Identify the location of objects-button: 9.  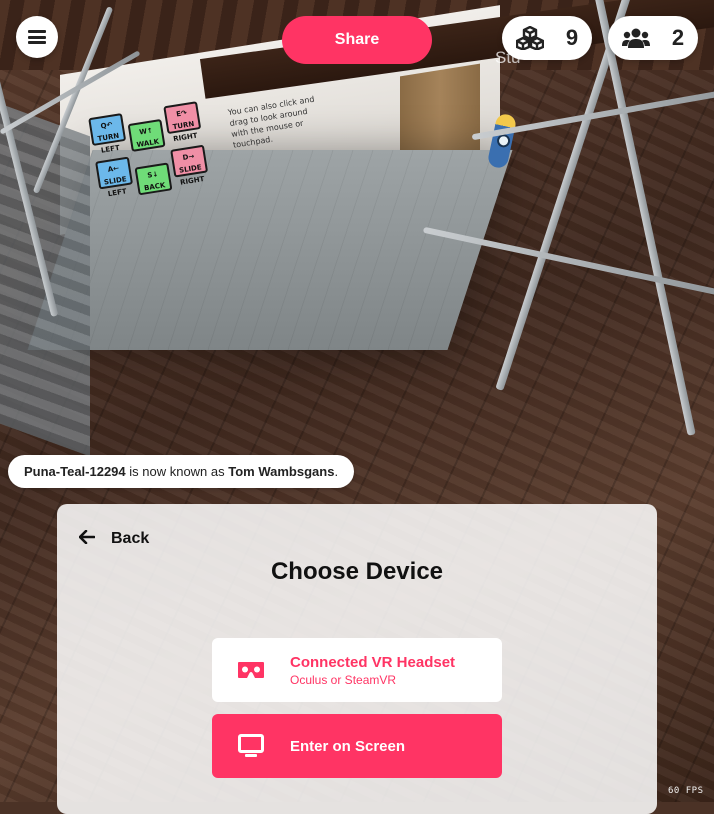
(547, 38).